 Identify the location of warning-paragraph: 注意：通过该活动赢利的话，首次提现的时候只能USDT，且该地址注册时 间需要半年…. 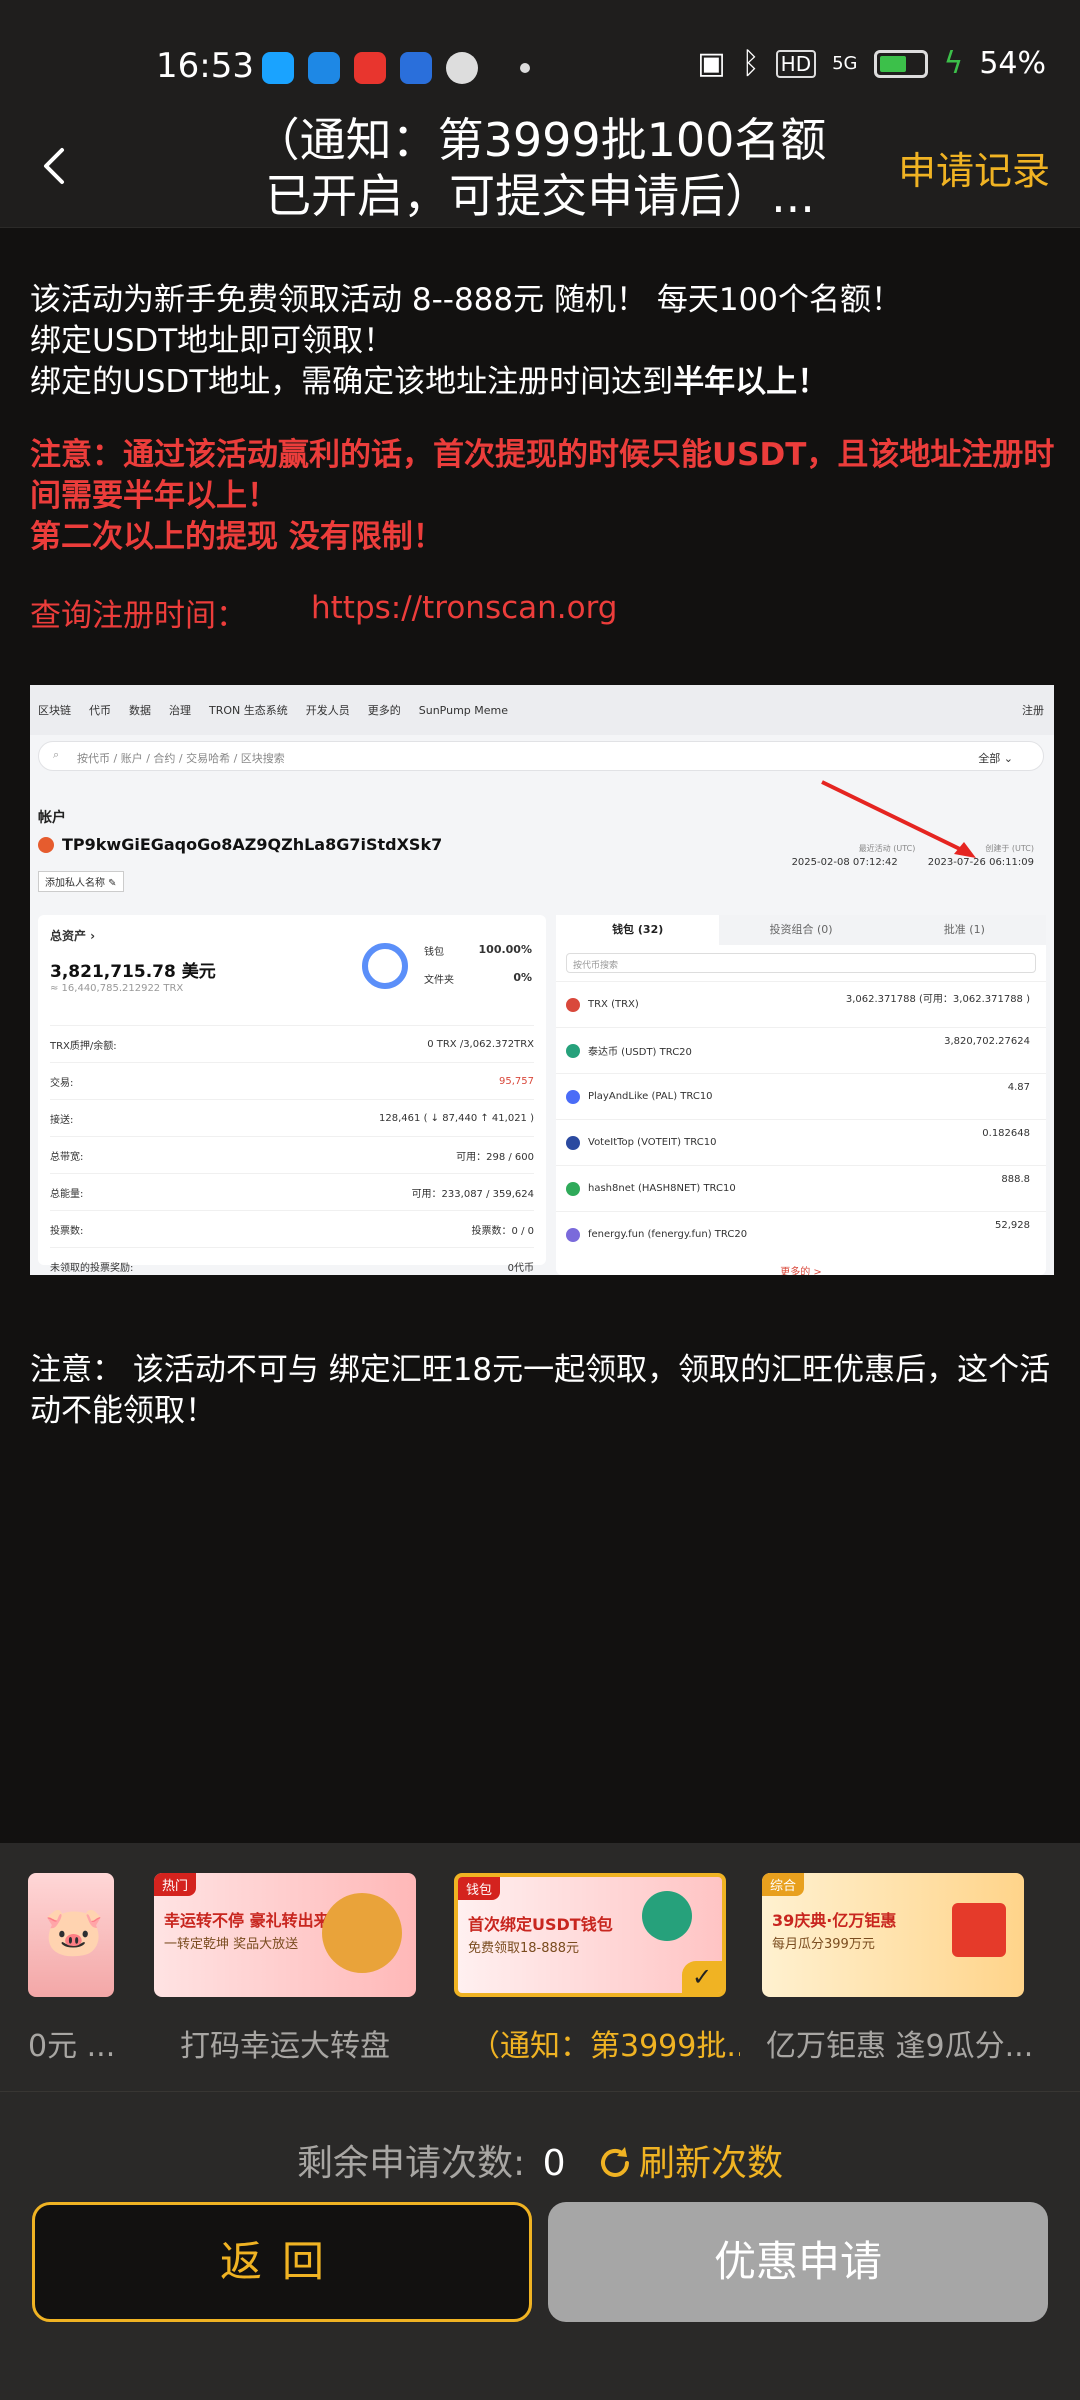
(545, 496).